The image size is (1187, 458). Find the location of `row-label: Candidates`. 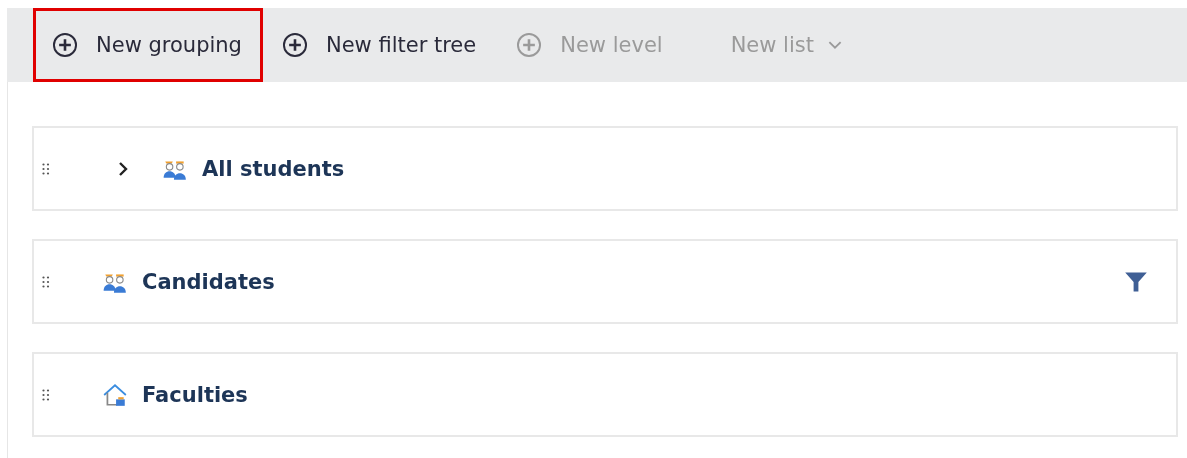

row-label: Candidates is located at coordinates (208, 281).